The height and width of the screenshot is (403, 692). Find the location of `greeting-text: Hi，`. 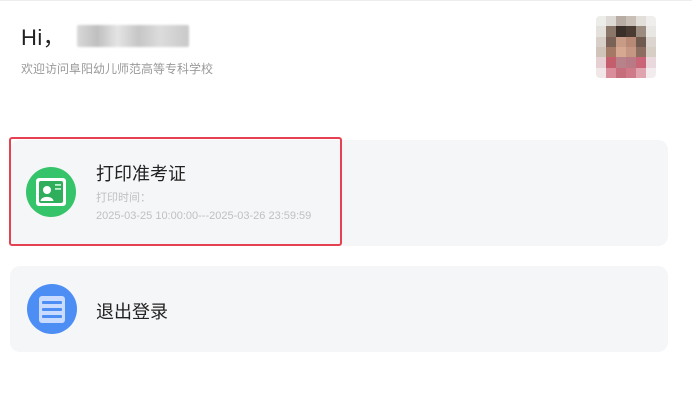

greeting-text: Hi， is located at coordinates (43, 37).